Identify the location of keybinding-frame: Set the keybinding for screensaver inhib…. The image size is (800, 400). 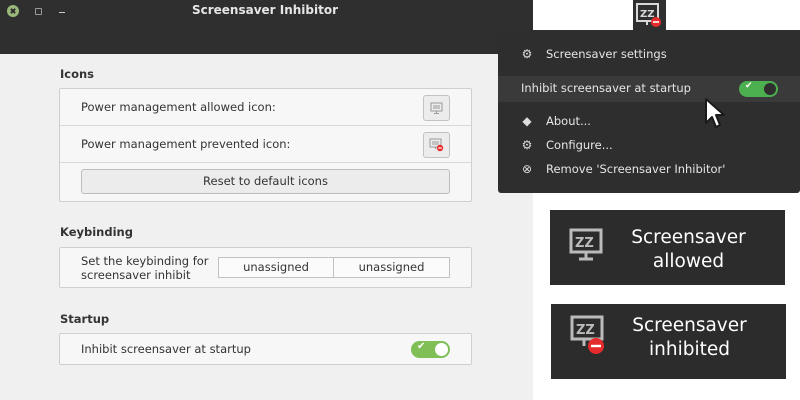
(265, 267).